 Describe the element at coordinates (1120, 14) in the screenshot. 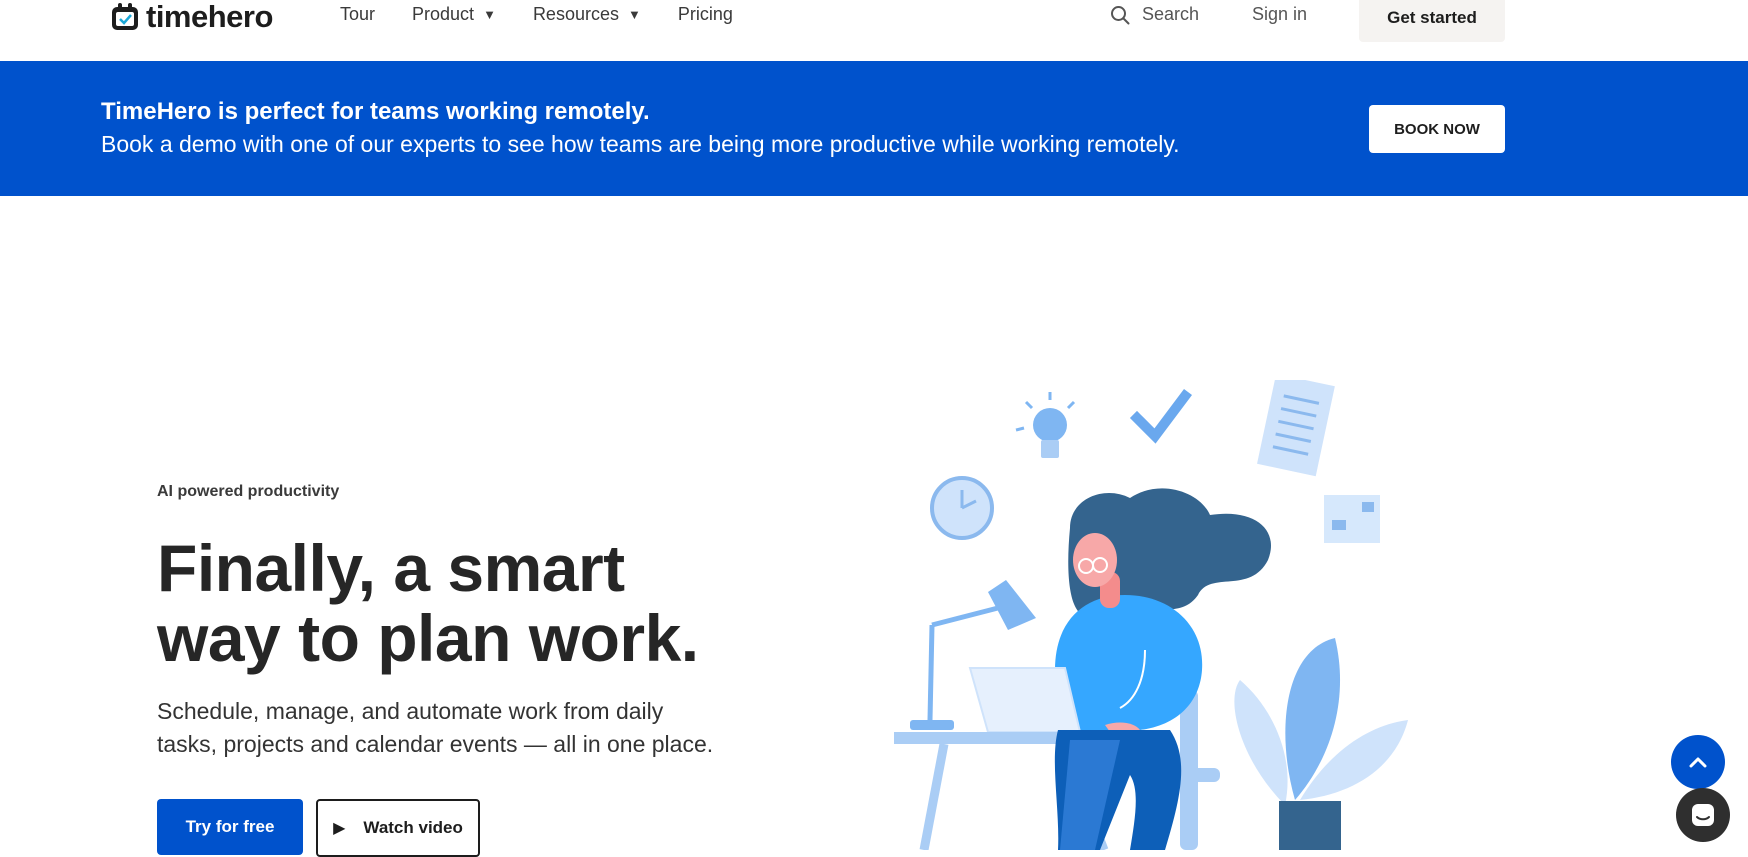

I see `search-icon` at that location.